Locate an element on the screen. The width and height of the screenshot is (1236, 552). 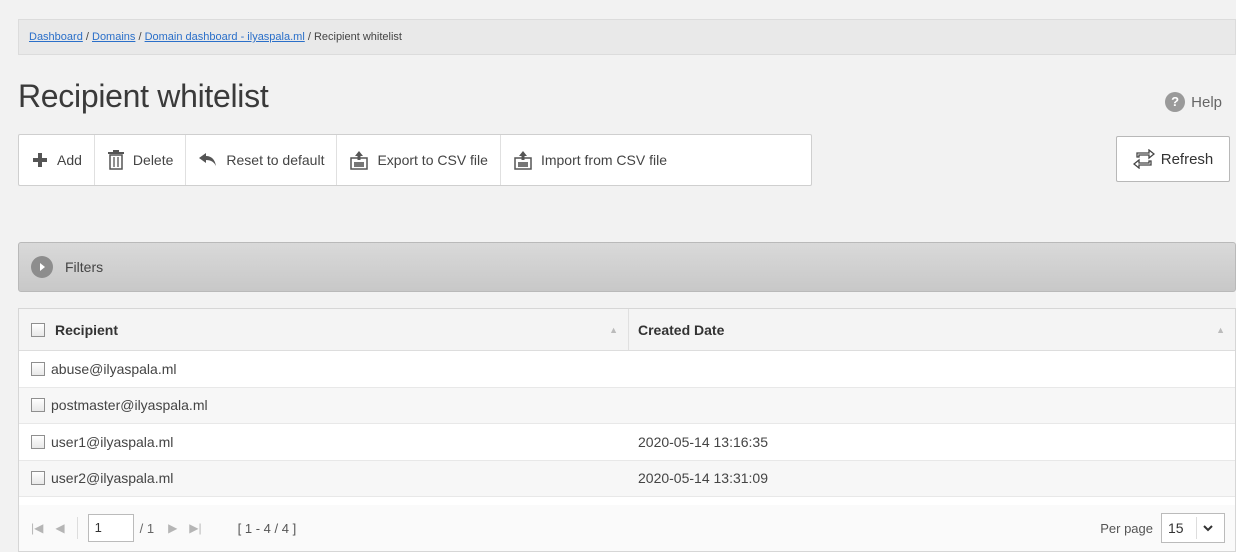
recipient-cell: abuse@ilyaspala.ml is located at coordinates (114, 368).